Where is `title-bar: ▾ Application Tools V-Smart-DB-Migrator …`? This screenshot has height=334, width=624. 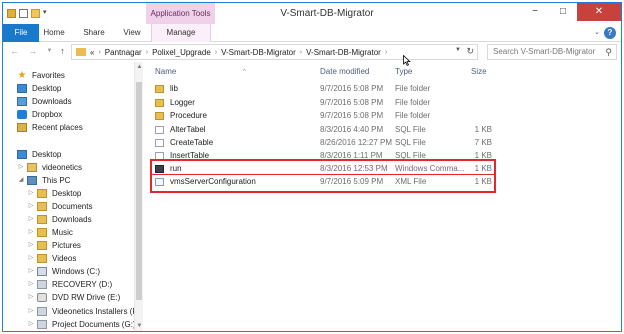
title-bar: ▾ Application Tools V-Smart-DB-Migrator … is located at coordinates (312, 13).